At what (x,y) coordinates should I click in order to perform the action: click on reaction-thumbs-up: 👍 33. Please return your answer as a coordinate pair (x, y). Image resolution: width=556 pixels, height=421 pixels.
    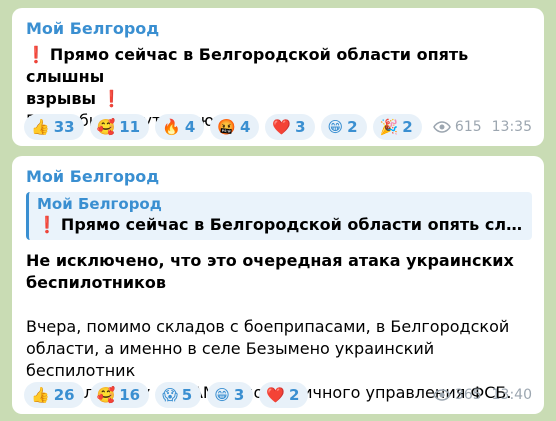
    Looking at the image, I should click on (54, 127).